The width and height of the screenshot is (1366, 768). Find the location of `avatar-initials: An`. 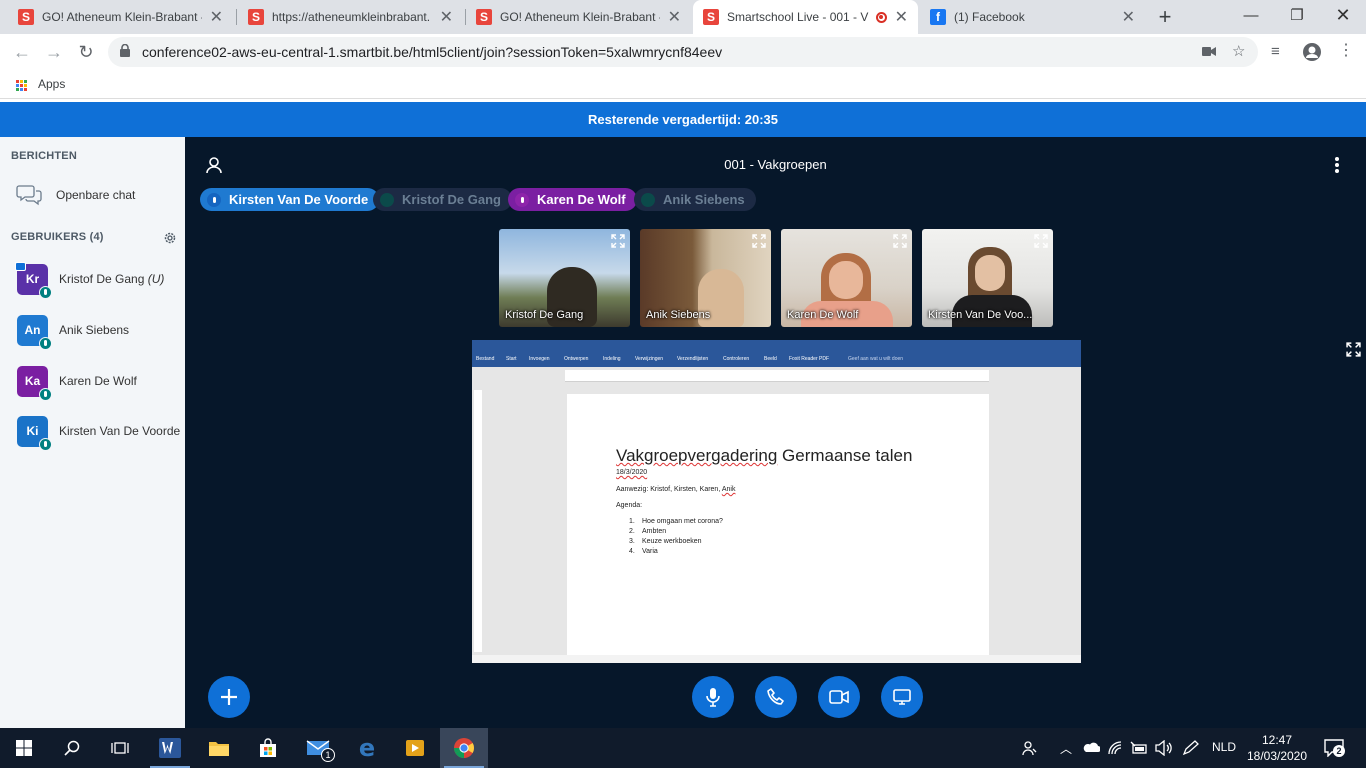

avatar-initials: An is located at coordinates (32, 330).